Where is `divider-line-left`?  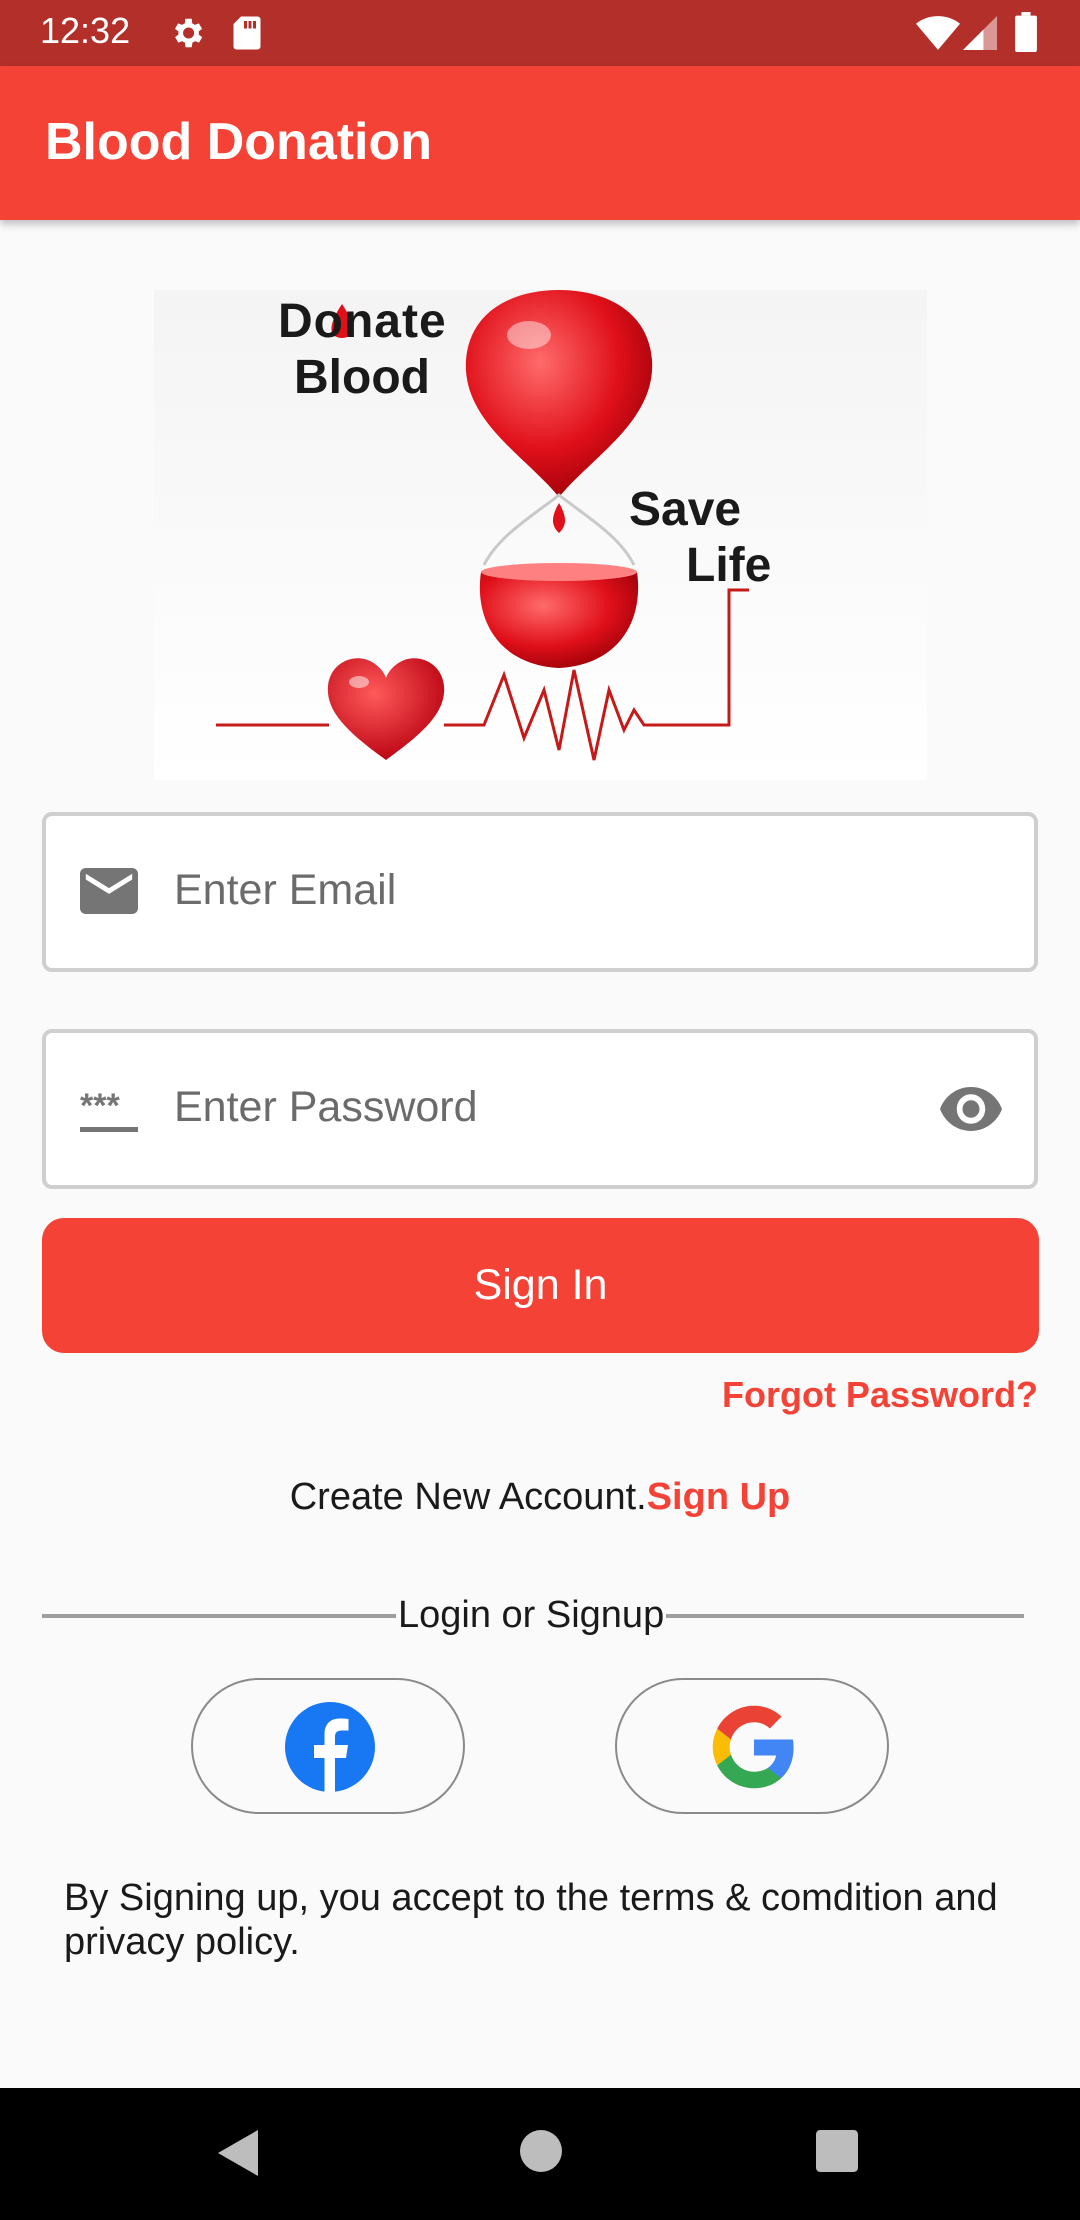
divider-line-left is located at coordinates (219, 1616).